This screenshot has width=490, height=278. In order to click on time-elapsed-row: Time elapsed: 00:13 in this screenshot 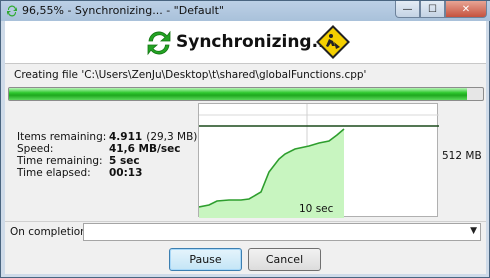, I will do `click(107, 173)`.